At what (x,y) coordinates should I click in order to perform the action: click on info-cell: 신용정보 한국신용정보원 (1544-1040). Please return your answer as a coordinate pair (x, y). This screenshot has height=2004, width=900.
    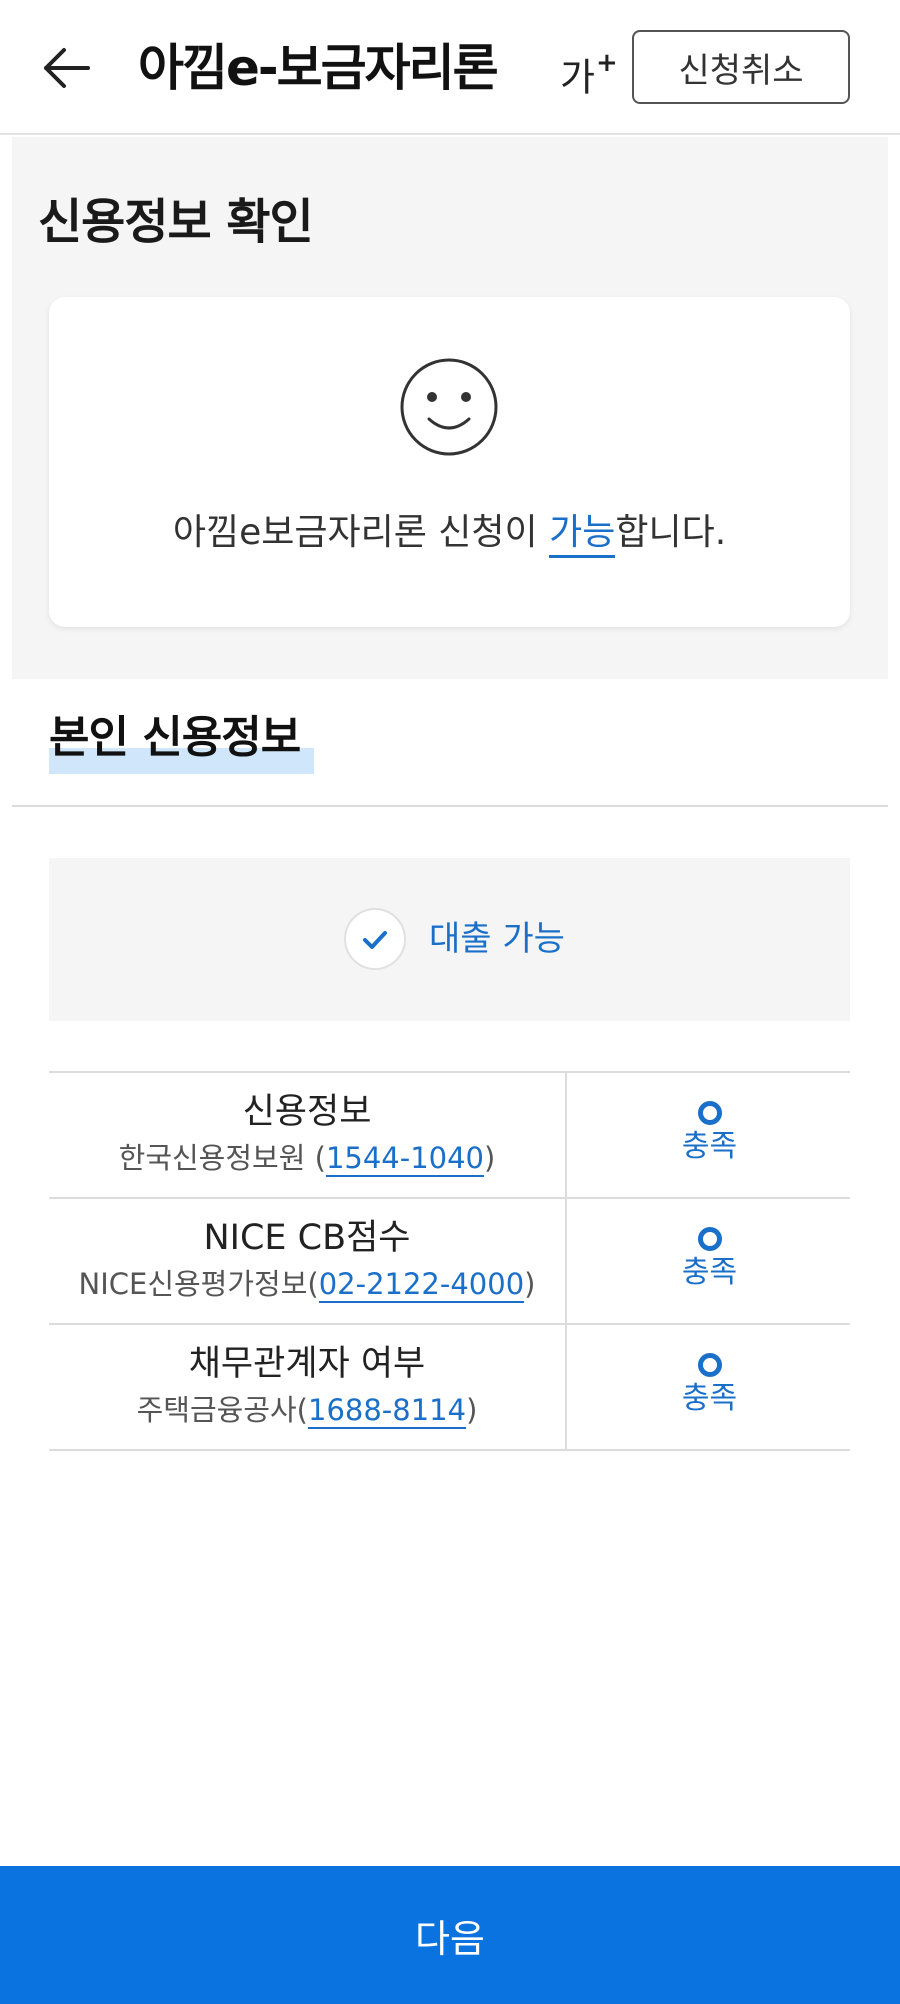
    Looking at the image, I should click on (308, 1135).